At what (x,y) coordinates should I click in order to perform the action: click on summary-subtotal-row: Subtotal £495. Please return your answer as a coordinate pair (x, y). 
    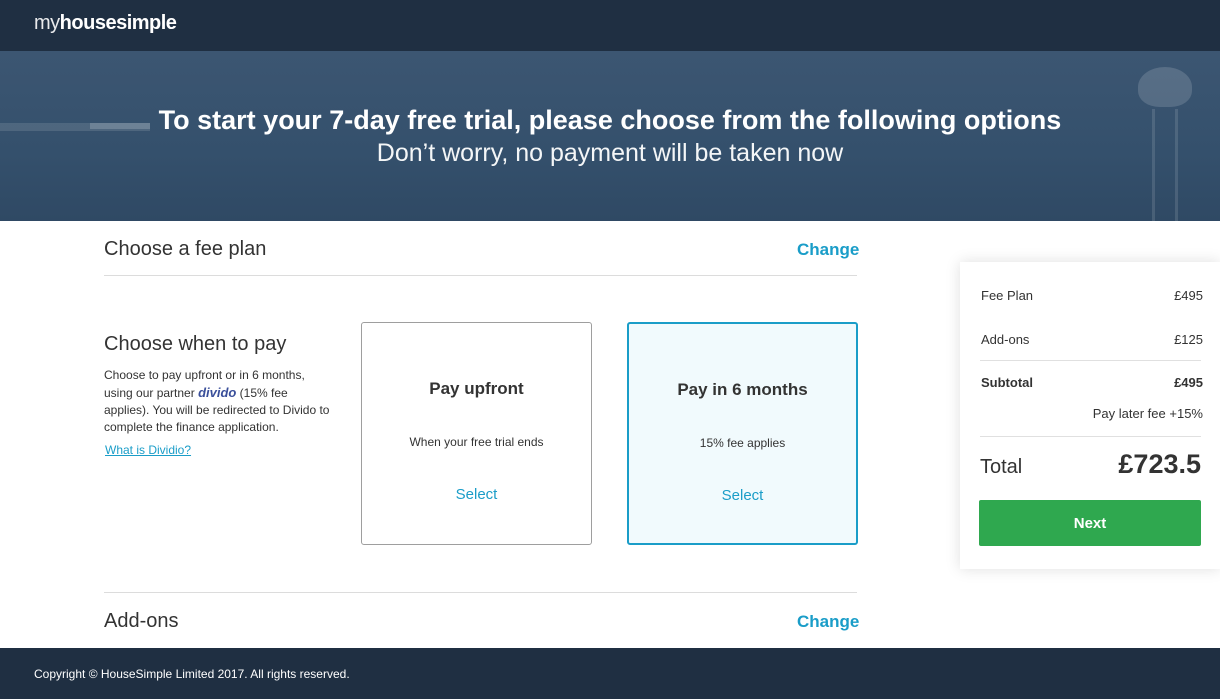
    Looking at the image, I should click on (1092, 382).